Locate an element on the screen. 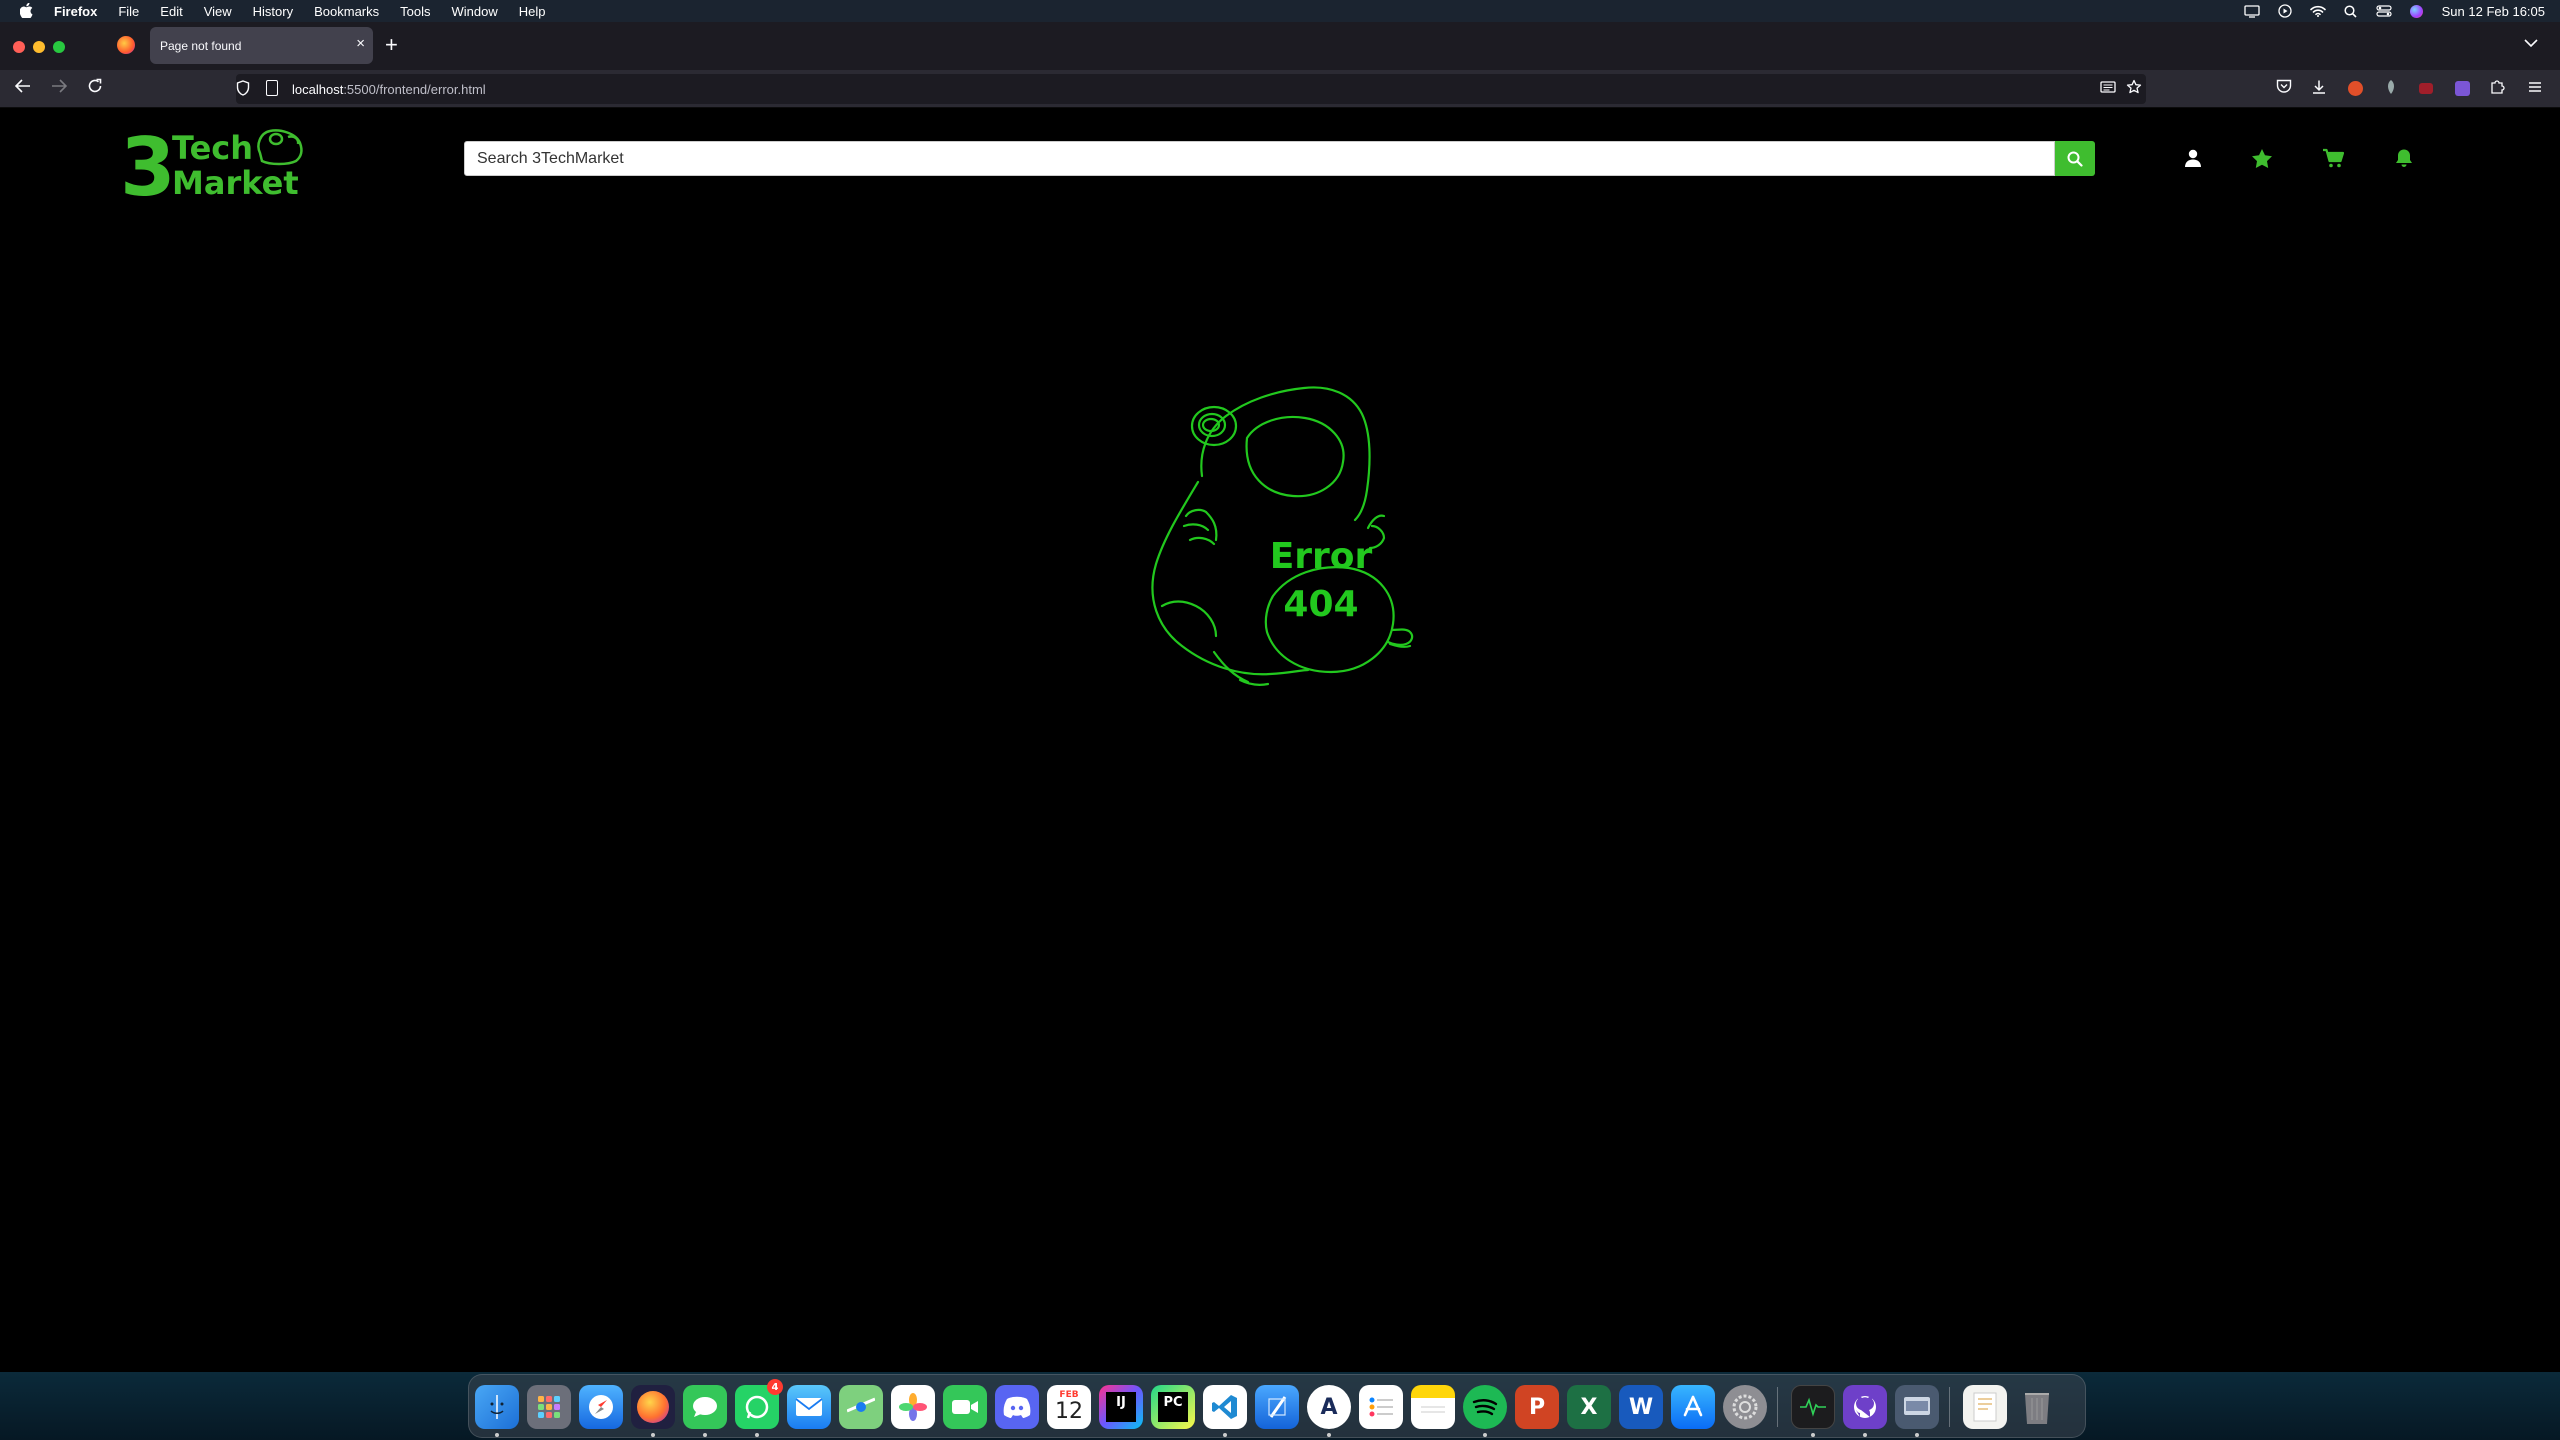 The height and width of the screenshot is (1440, 2560). github-desktop-icon is located at coordinates (1865, 1407).